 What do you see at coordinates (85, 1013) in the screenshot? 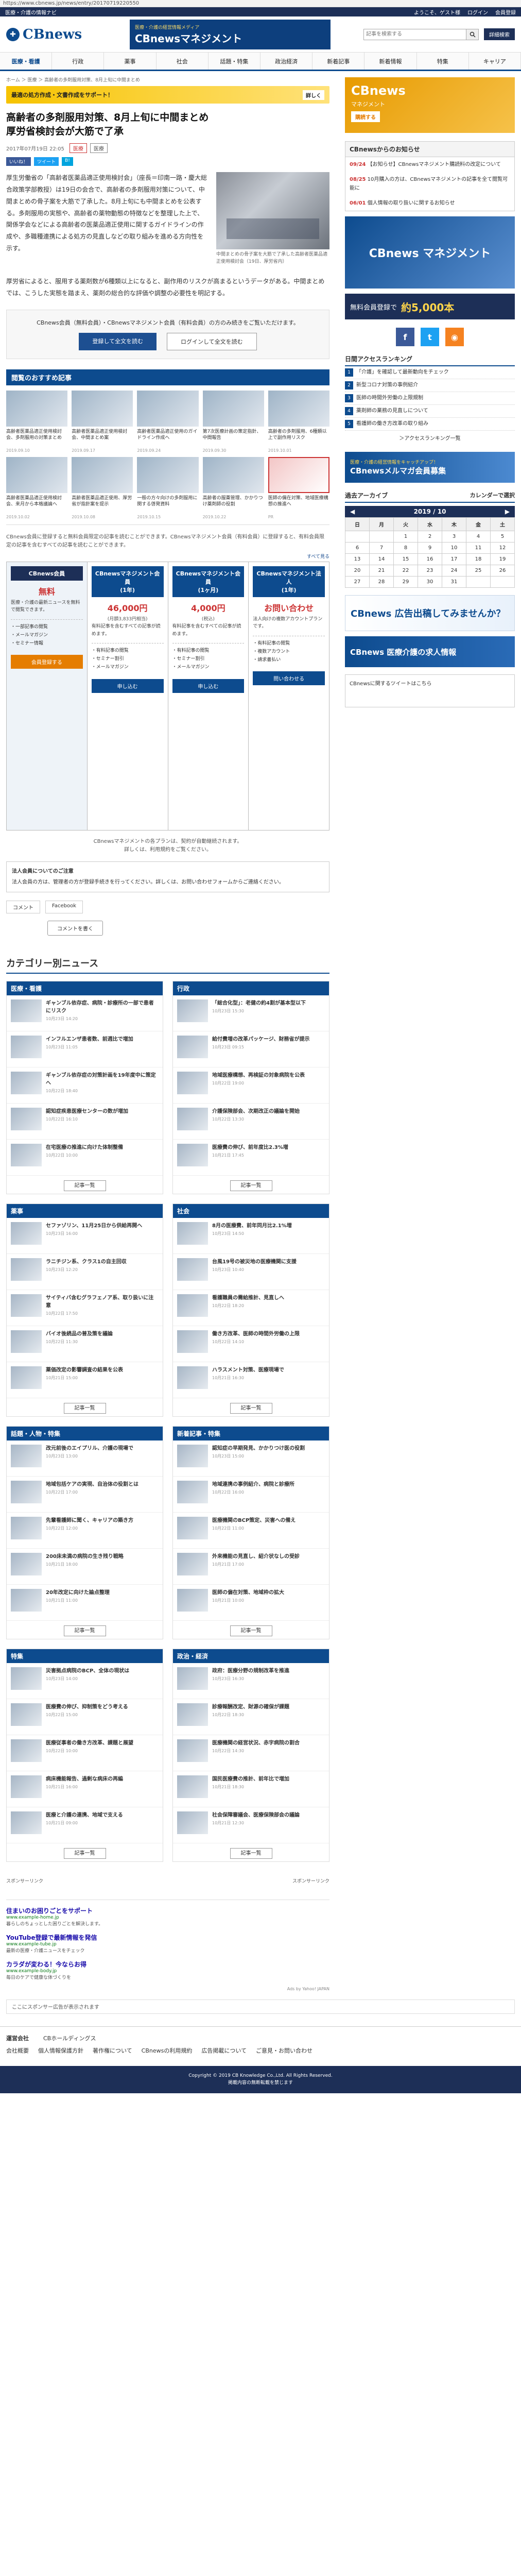
I see `category-item: ギャンブル依存症、病院・診療所の一部で患者にリスク 10月23日 14:20` at bounding box center [85, 1013].